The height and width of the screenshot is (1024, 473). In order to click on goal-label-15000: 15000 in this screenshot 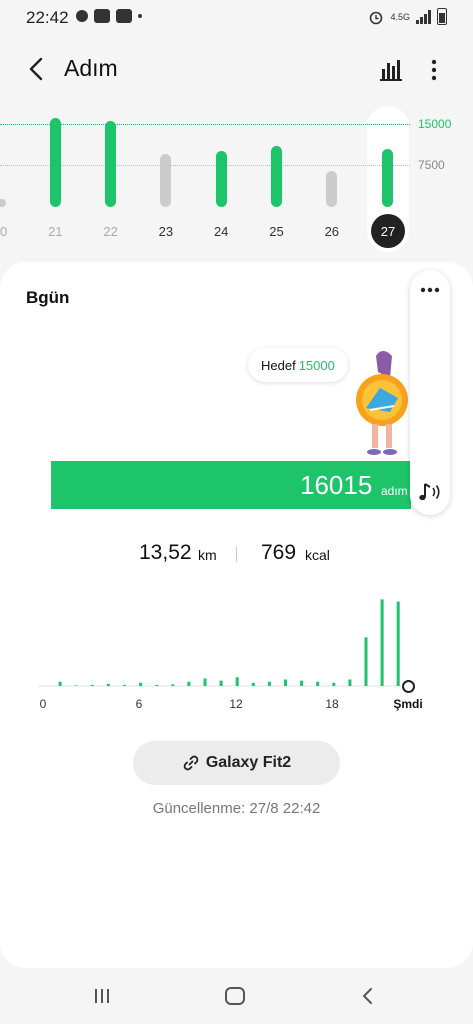, I will do `click(435, 123)`.